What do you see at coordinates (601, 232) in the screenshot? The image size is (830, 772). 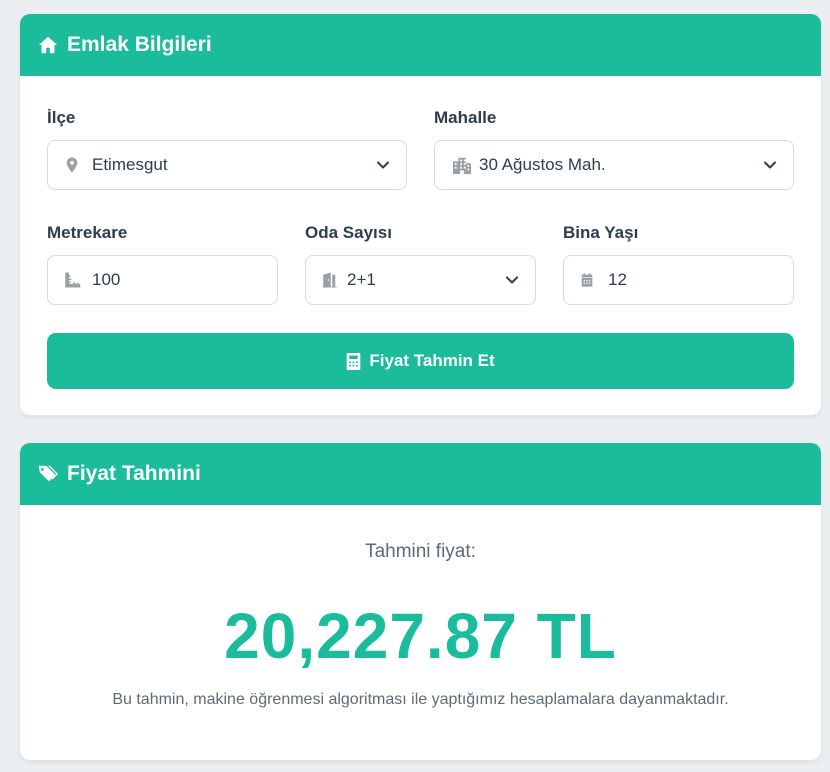 I see `bina-yasi-label: Bina Yaşı` at bounding box center [601, 232].